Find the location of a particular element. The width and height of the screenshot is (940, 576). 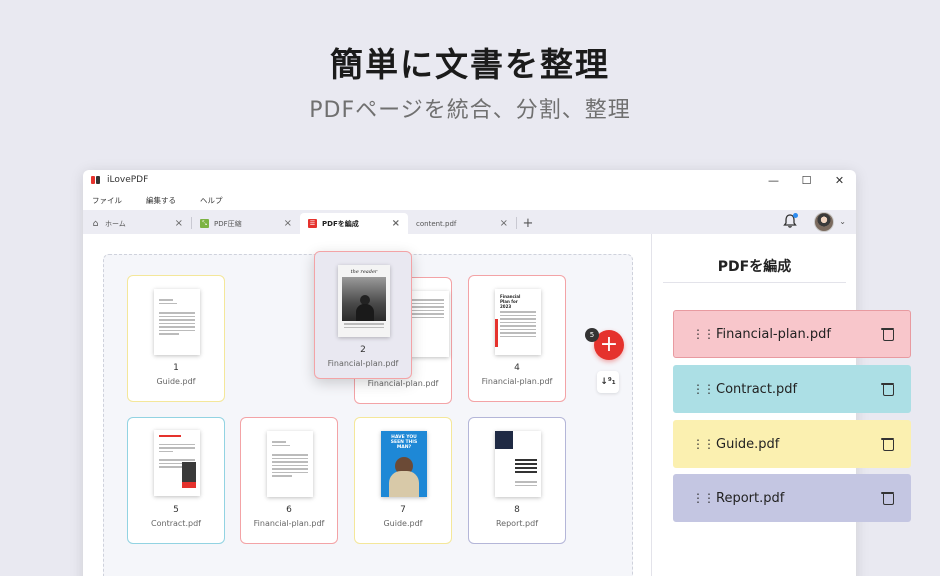

tab-home: ⌂ ホーム × is located at coordinates (137, 223).